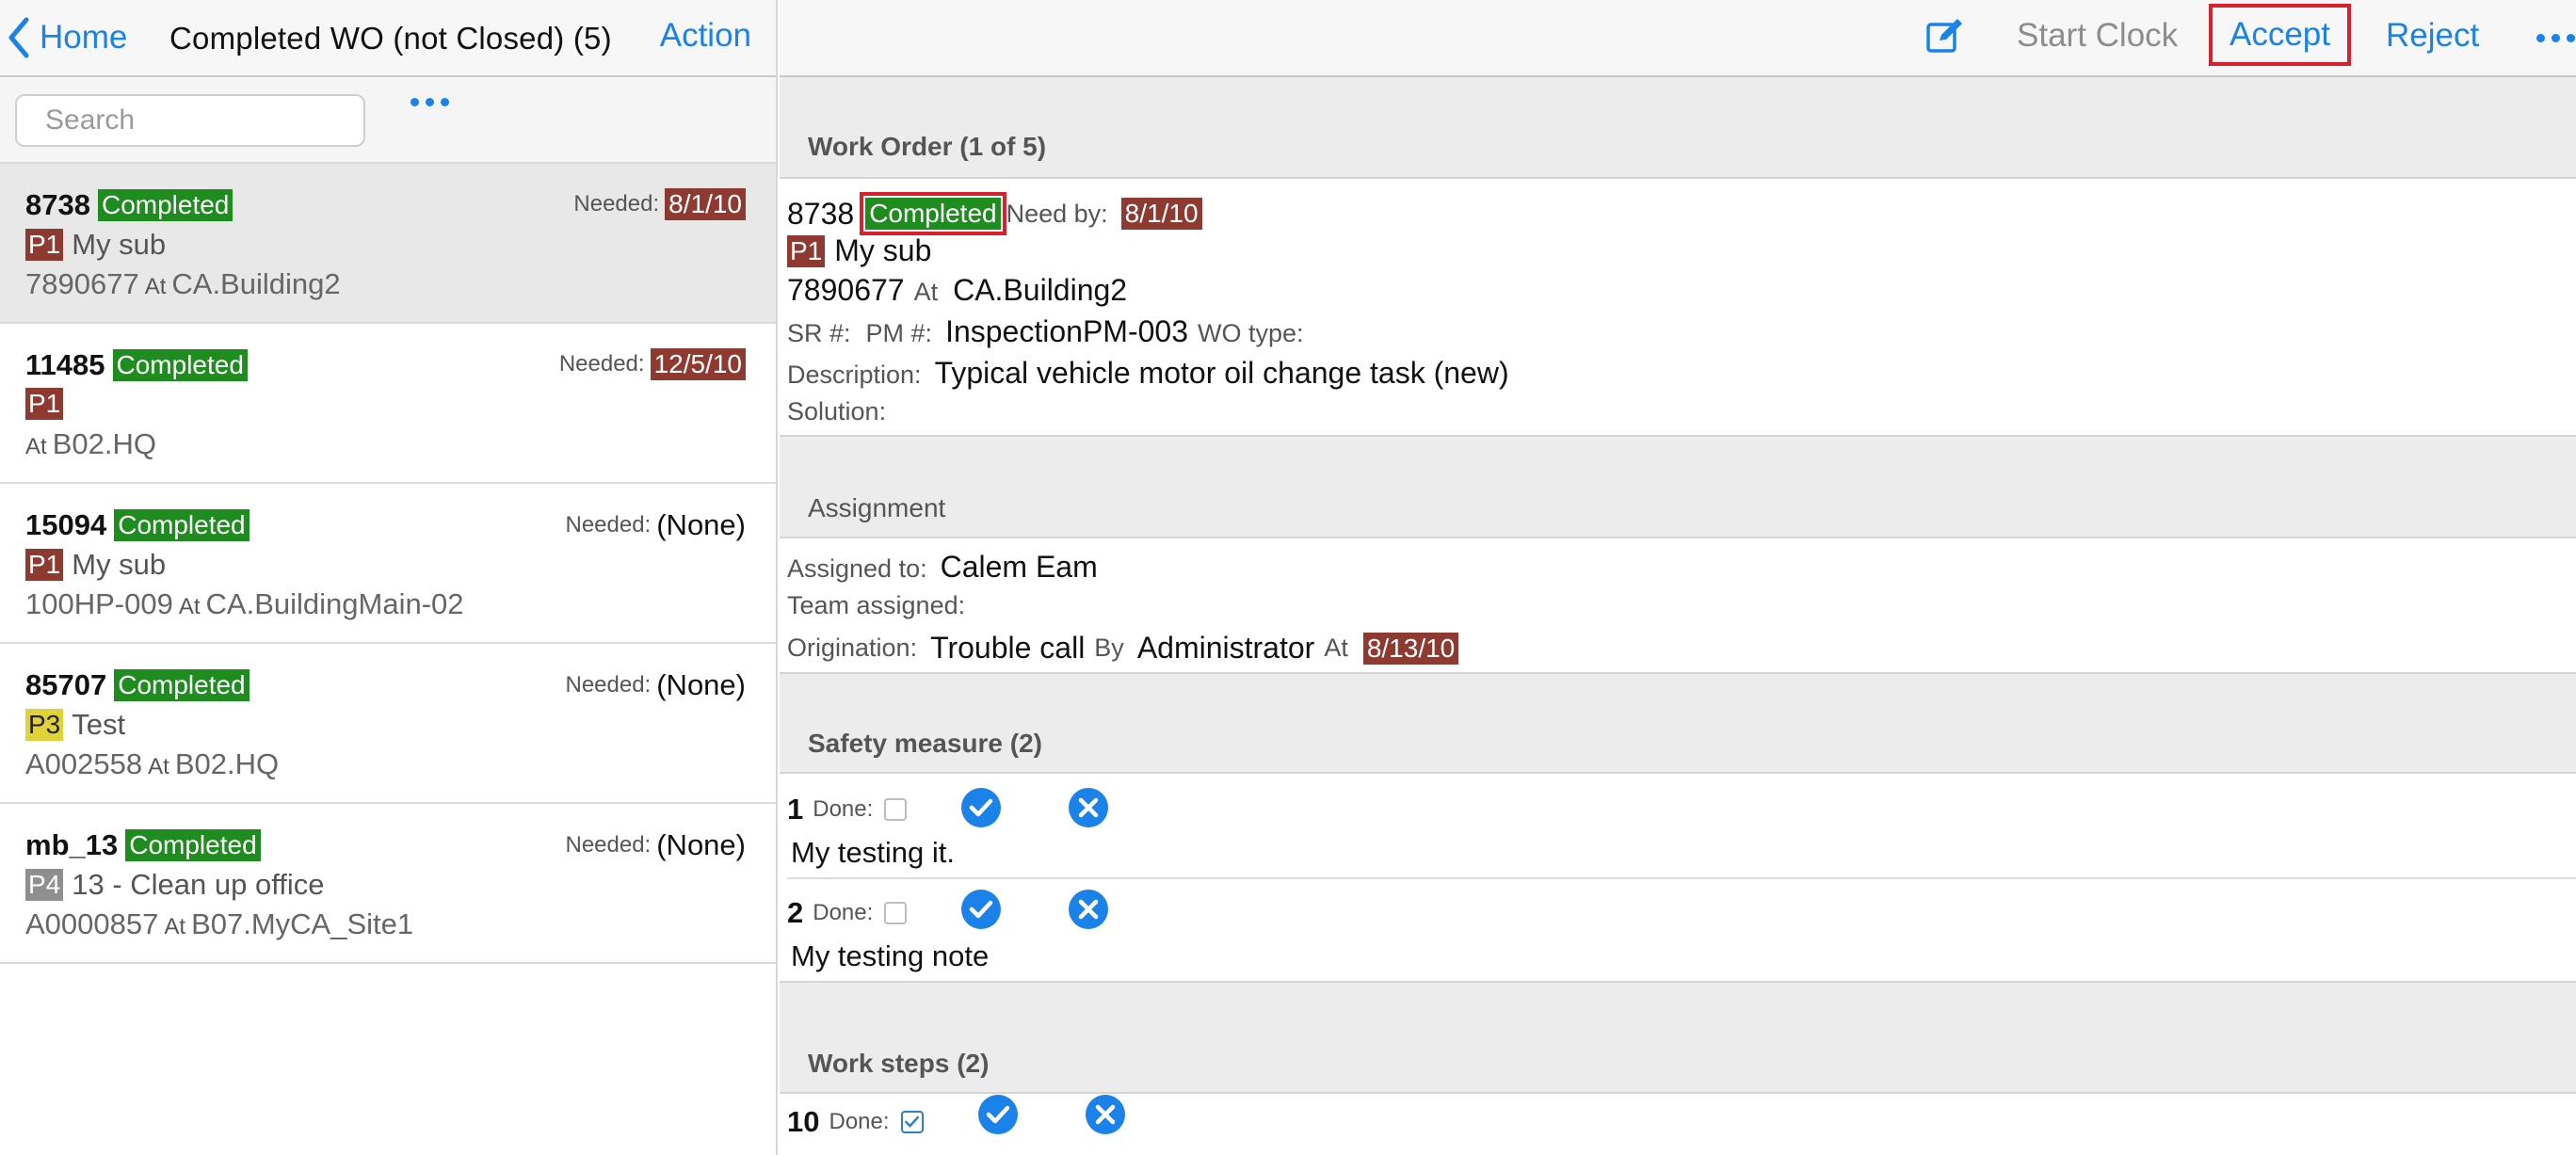 The image size is (2576, 1155). Describe the element at coordinates (1019, 567) in the screenshot. I see `assigned-to-value: Calem Eam` at that location.